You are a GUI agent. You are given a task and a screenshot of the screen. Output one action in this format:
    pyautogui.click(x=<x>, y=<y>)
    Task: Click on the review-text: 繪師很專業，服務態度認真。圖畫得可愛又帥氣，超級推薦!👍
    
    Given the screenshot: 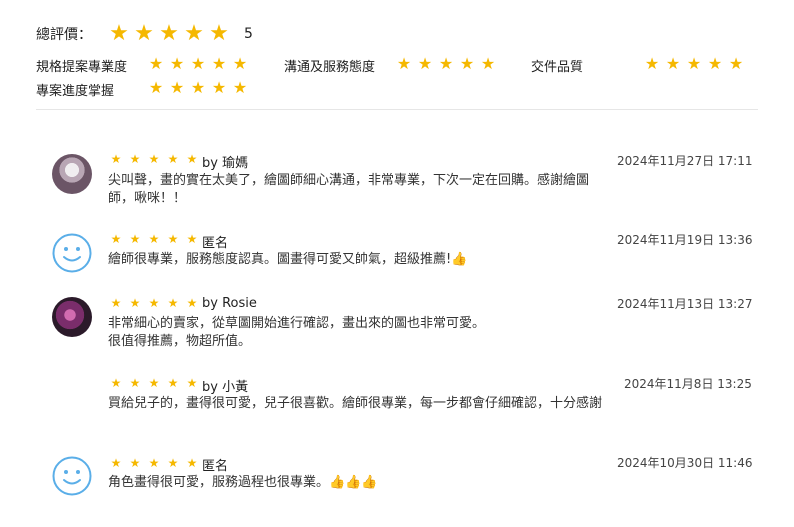 What is the action you would take?
    pyautogui.click(x=288, y=259)
    